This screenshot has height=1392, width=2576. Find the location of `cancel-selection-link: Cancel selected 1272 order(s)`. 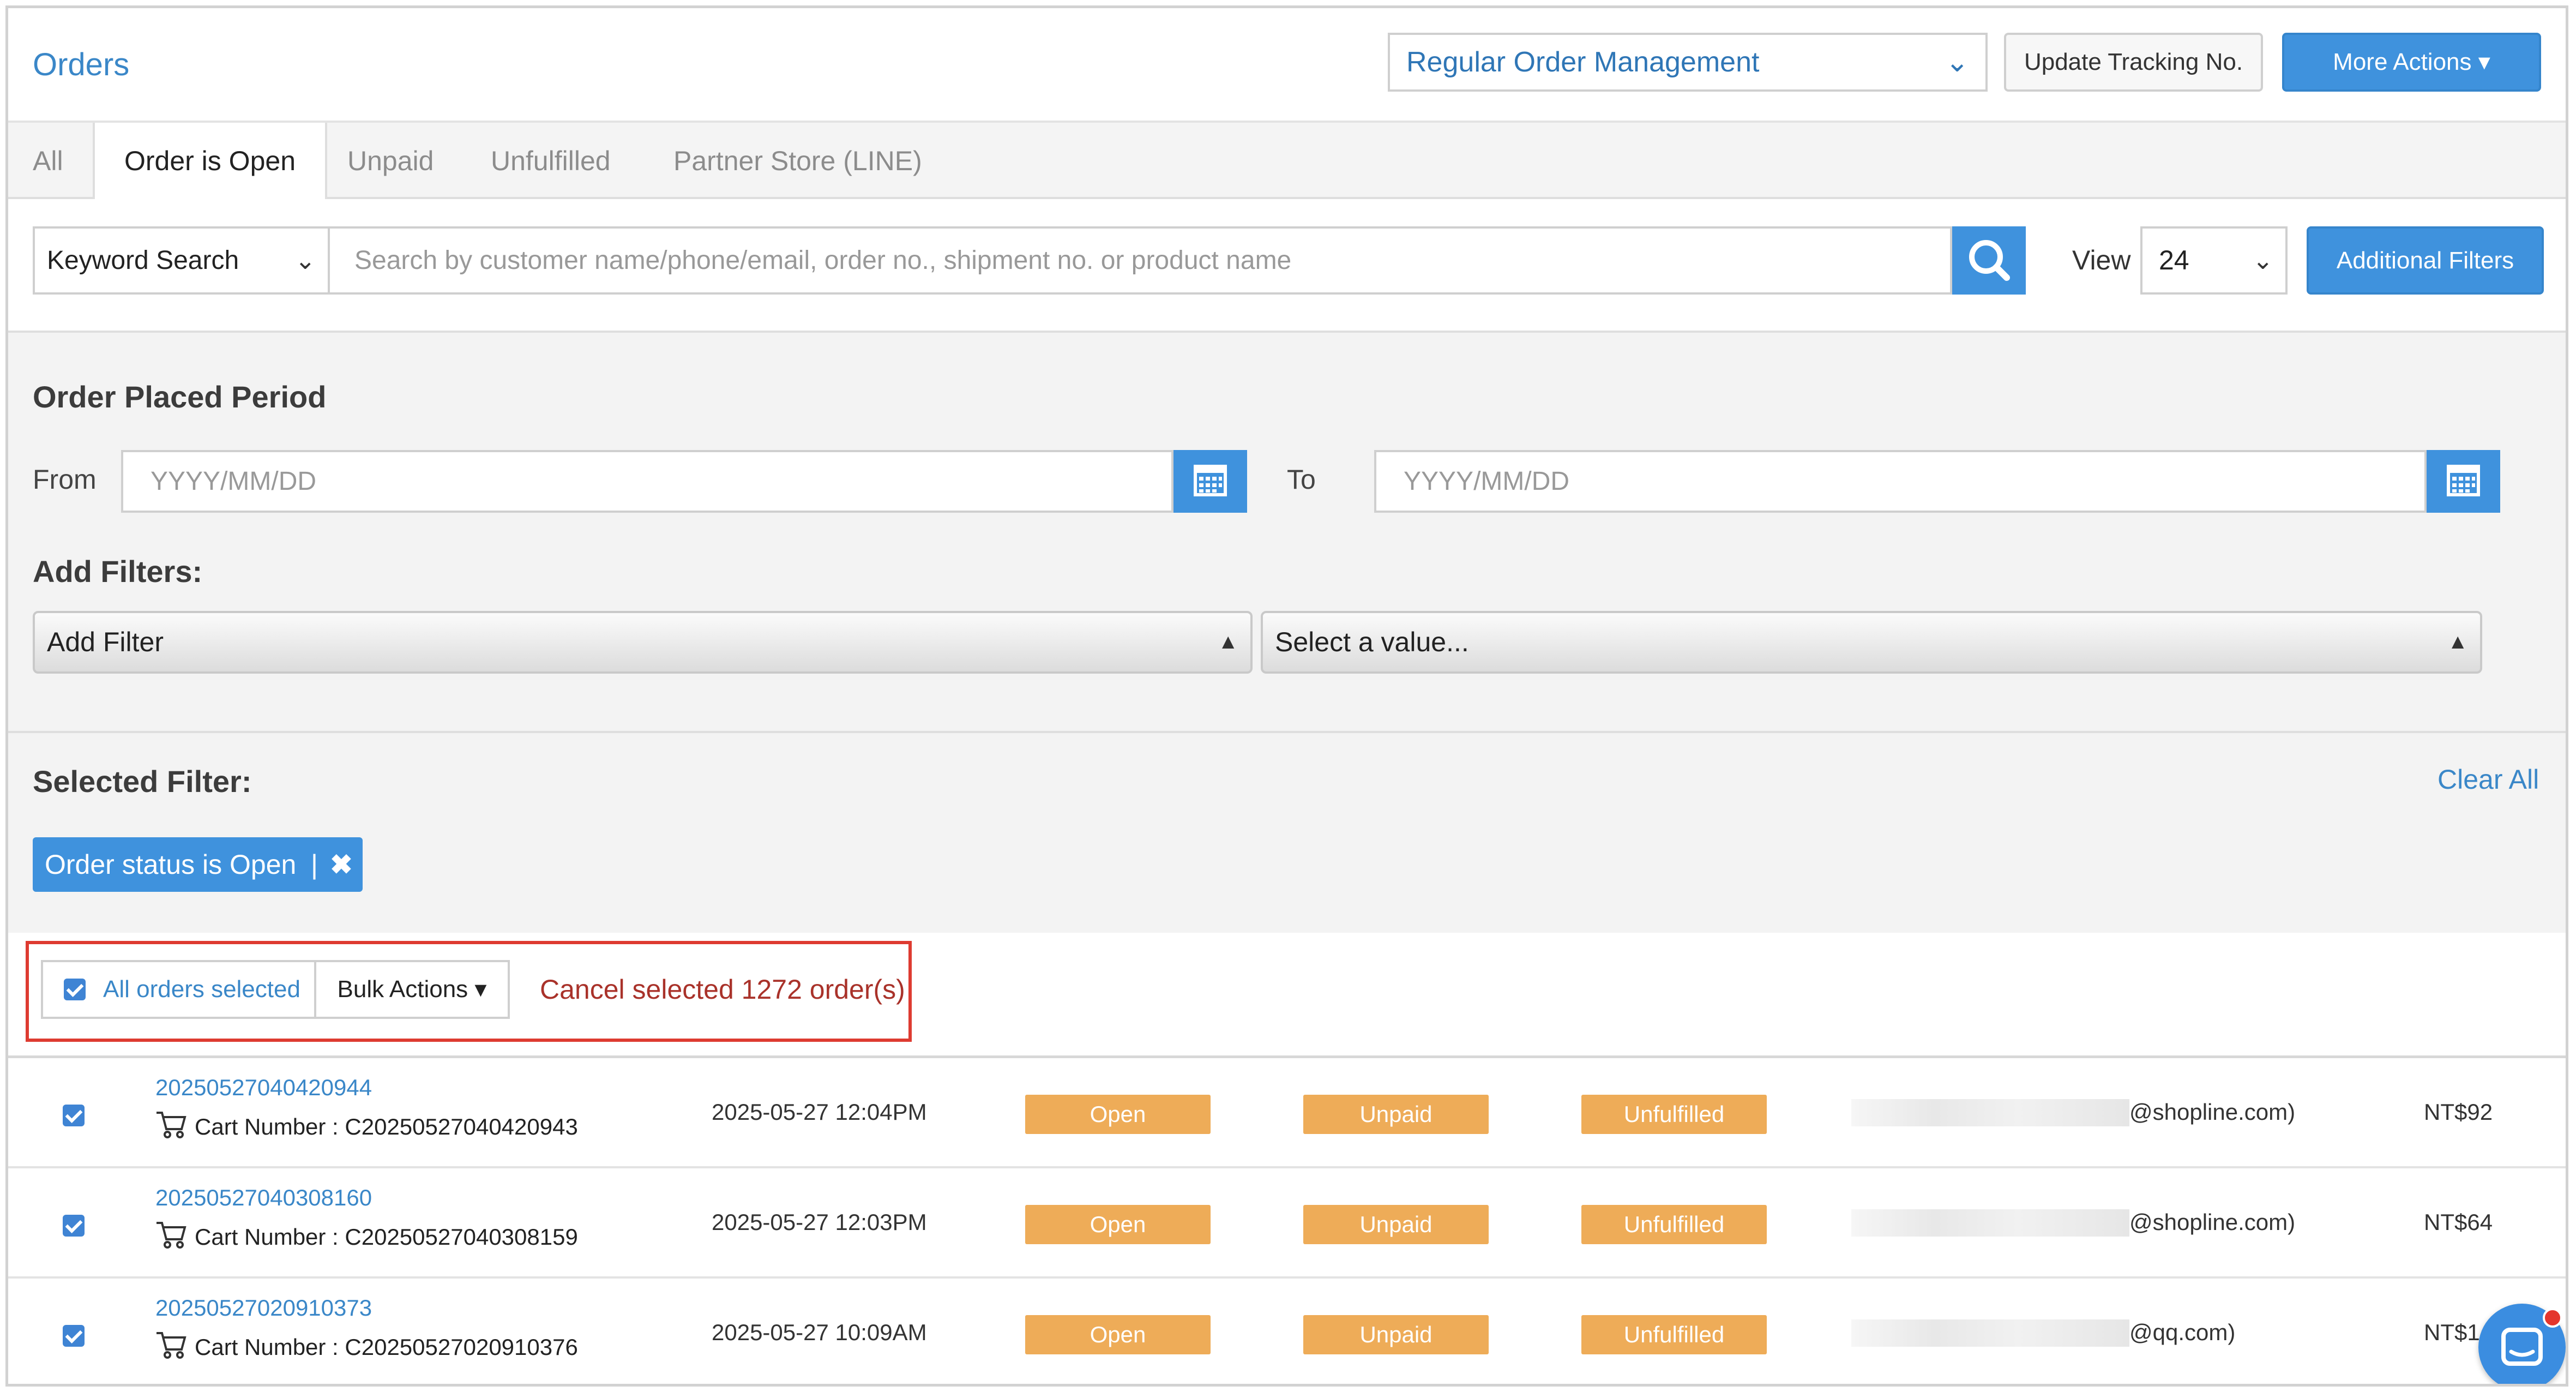

cancel-selection-link: Cancel selected 1272 order(s) is located at coordinates (722, 989).